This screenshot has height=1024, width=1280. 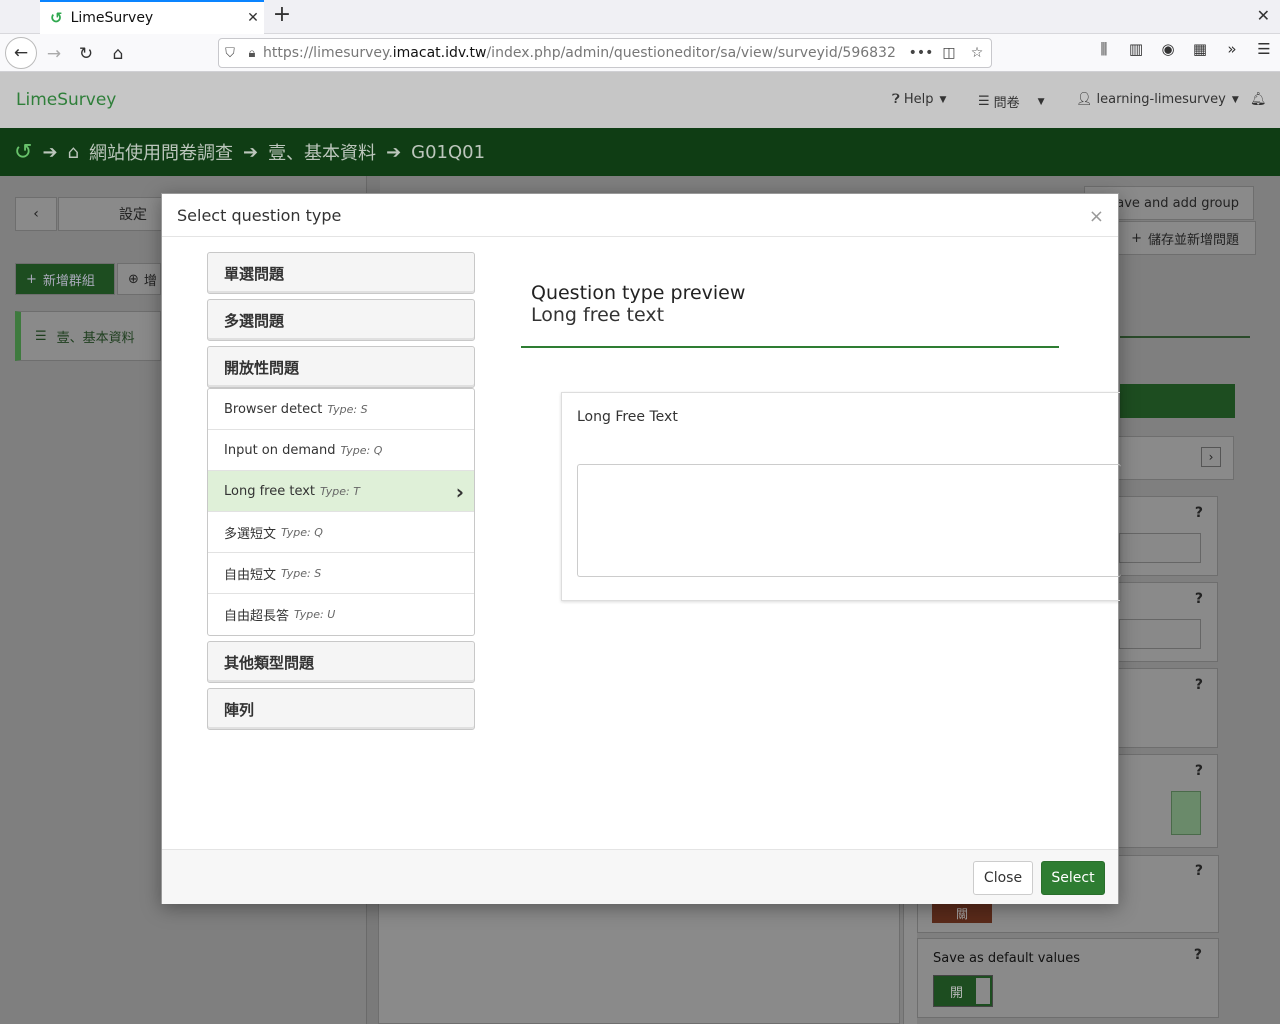 What do you see at coordinates (341, 614) in the screenshot?
I see `question-type-huge-free-text: 自由超長答 Type: U` at bounding box center [341, 614].